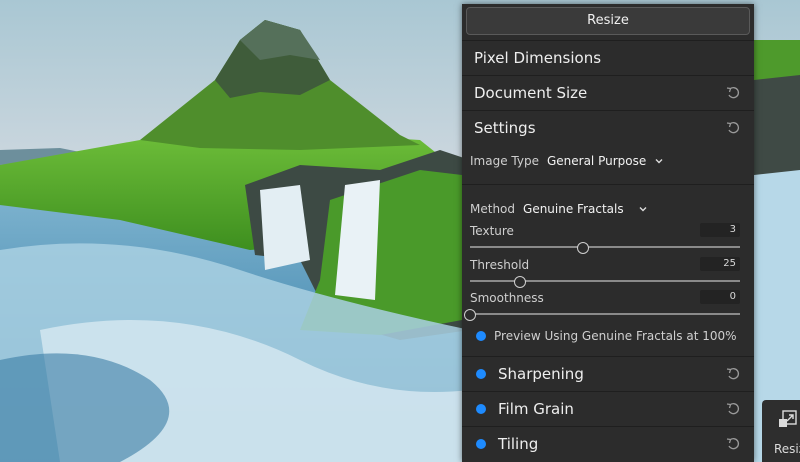 This screenshot has height=462, width=800. Describe the element at coordinates (481, 444) in the screenshot. I see `tiling-toggle-dot` at that location.